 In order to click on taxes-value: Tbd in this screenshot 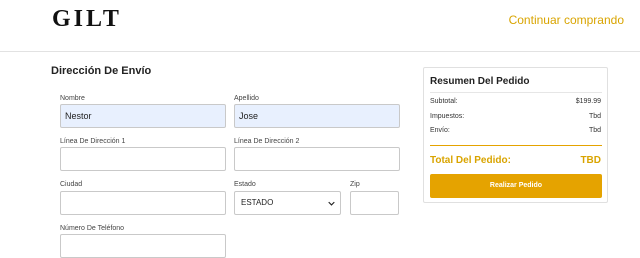, I will do `click(594, 116)`.